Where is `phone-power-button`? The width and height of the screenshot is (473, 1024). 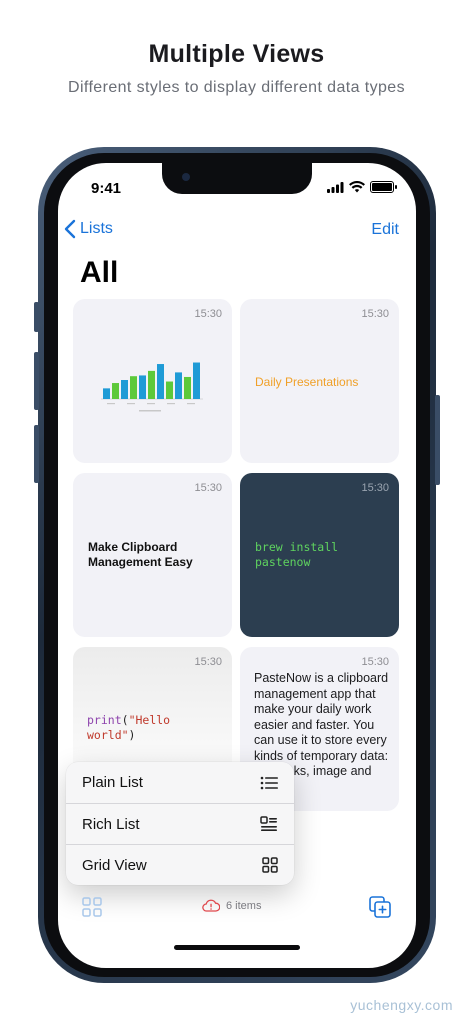 phone-power-button is located at coordinates (437, 440).